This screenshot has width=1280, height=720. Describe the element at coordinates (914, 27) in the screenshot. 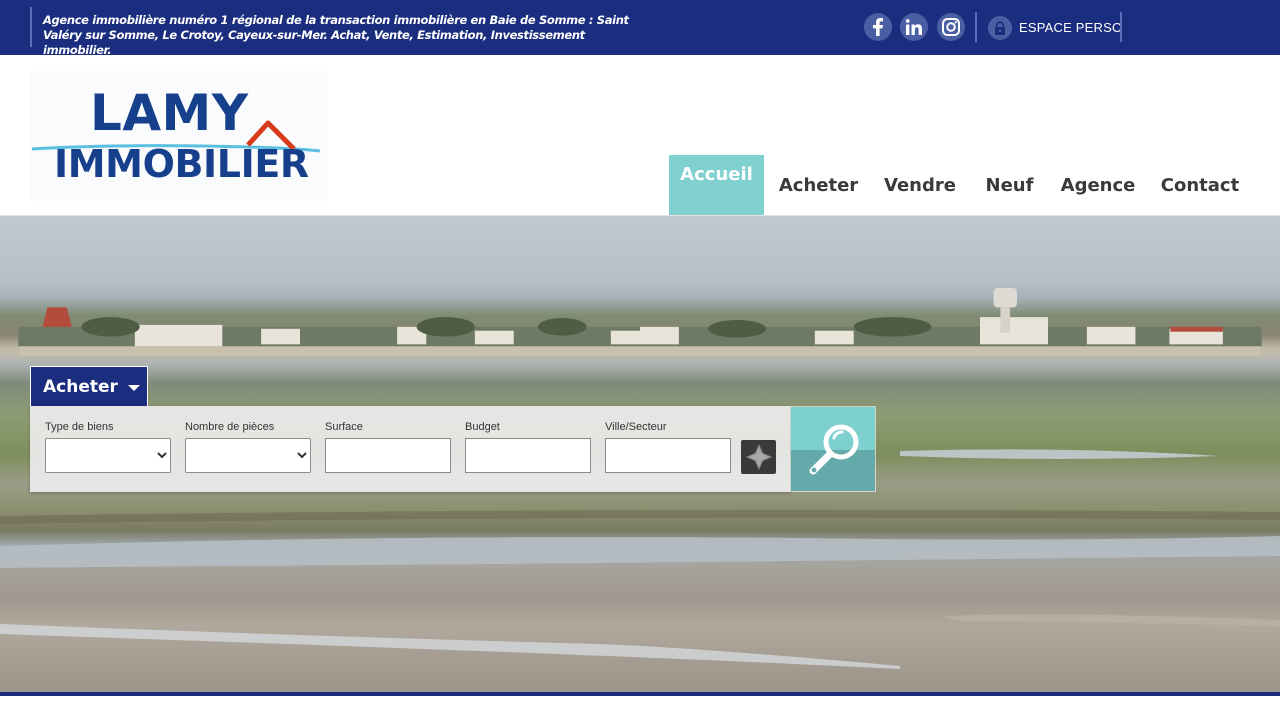

I see `linkedin-icon` at that location.